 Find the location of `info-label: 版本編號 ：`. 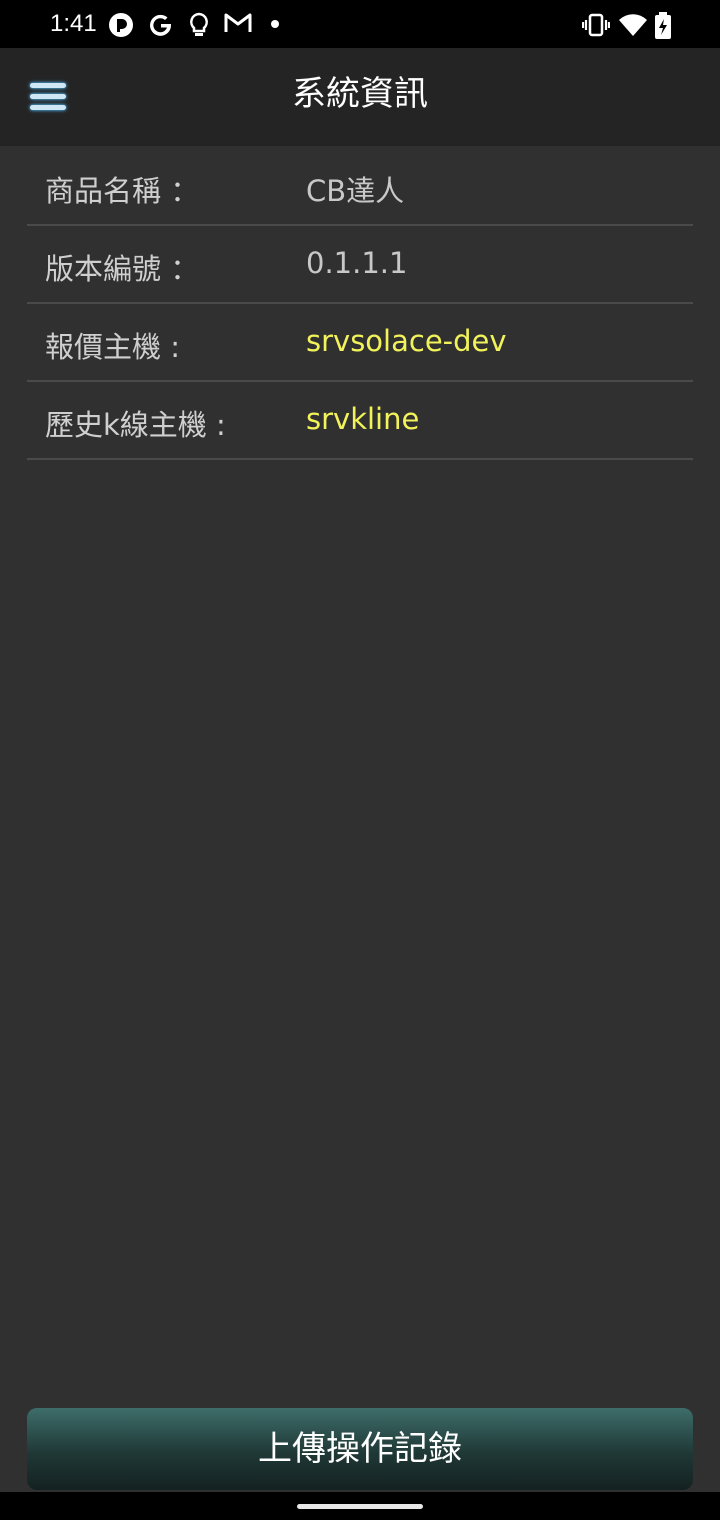

info-label: 版本編號 ： is located at coordinates (122, 269).